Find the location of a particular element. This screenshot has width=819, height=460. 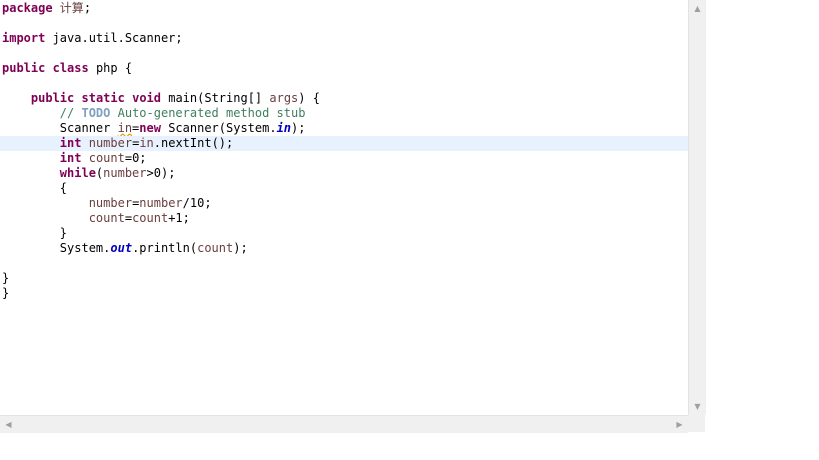

code-text: Scanner is located at coordinates (88, 128).